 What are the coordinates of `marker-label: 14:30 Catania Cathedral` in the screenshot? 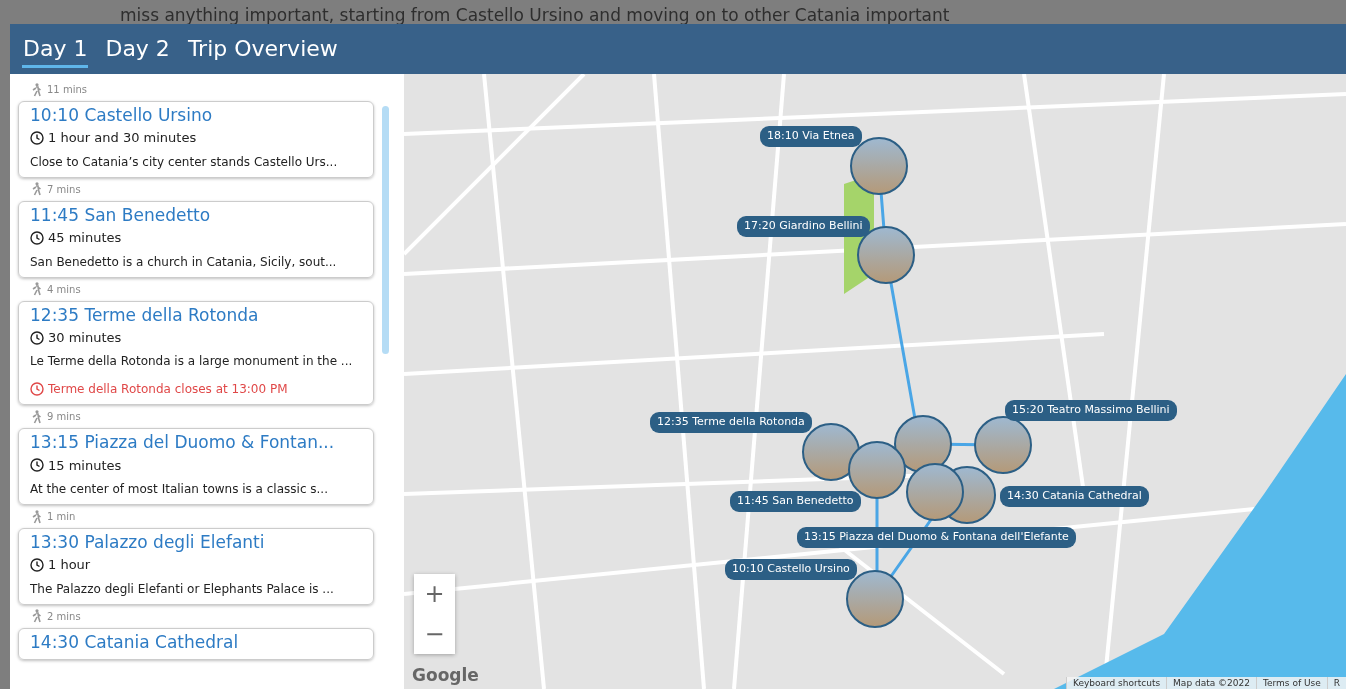 It's located at (1074, 496).